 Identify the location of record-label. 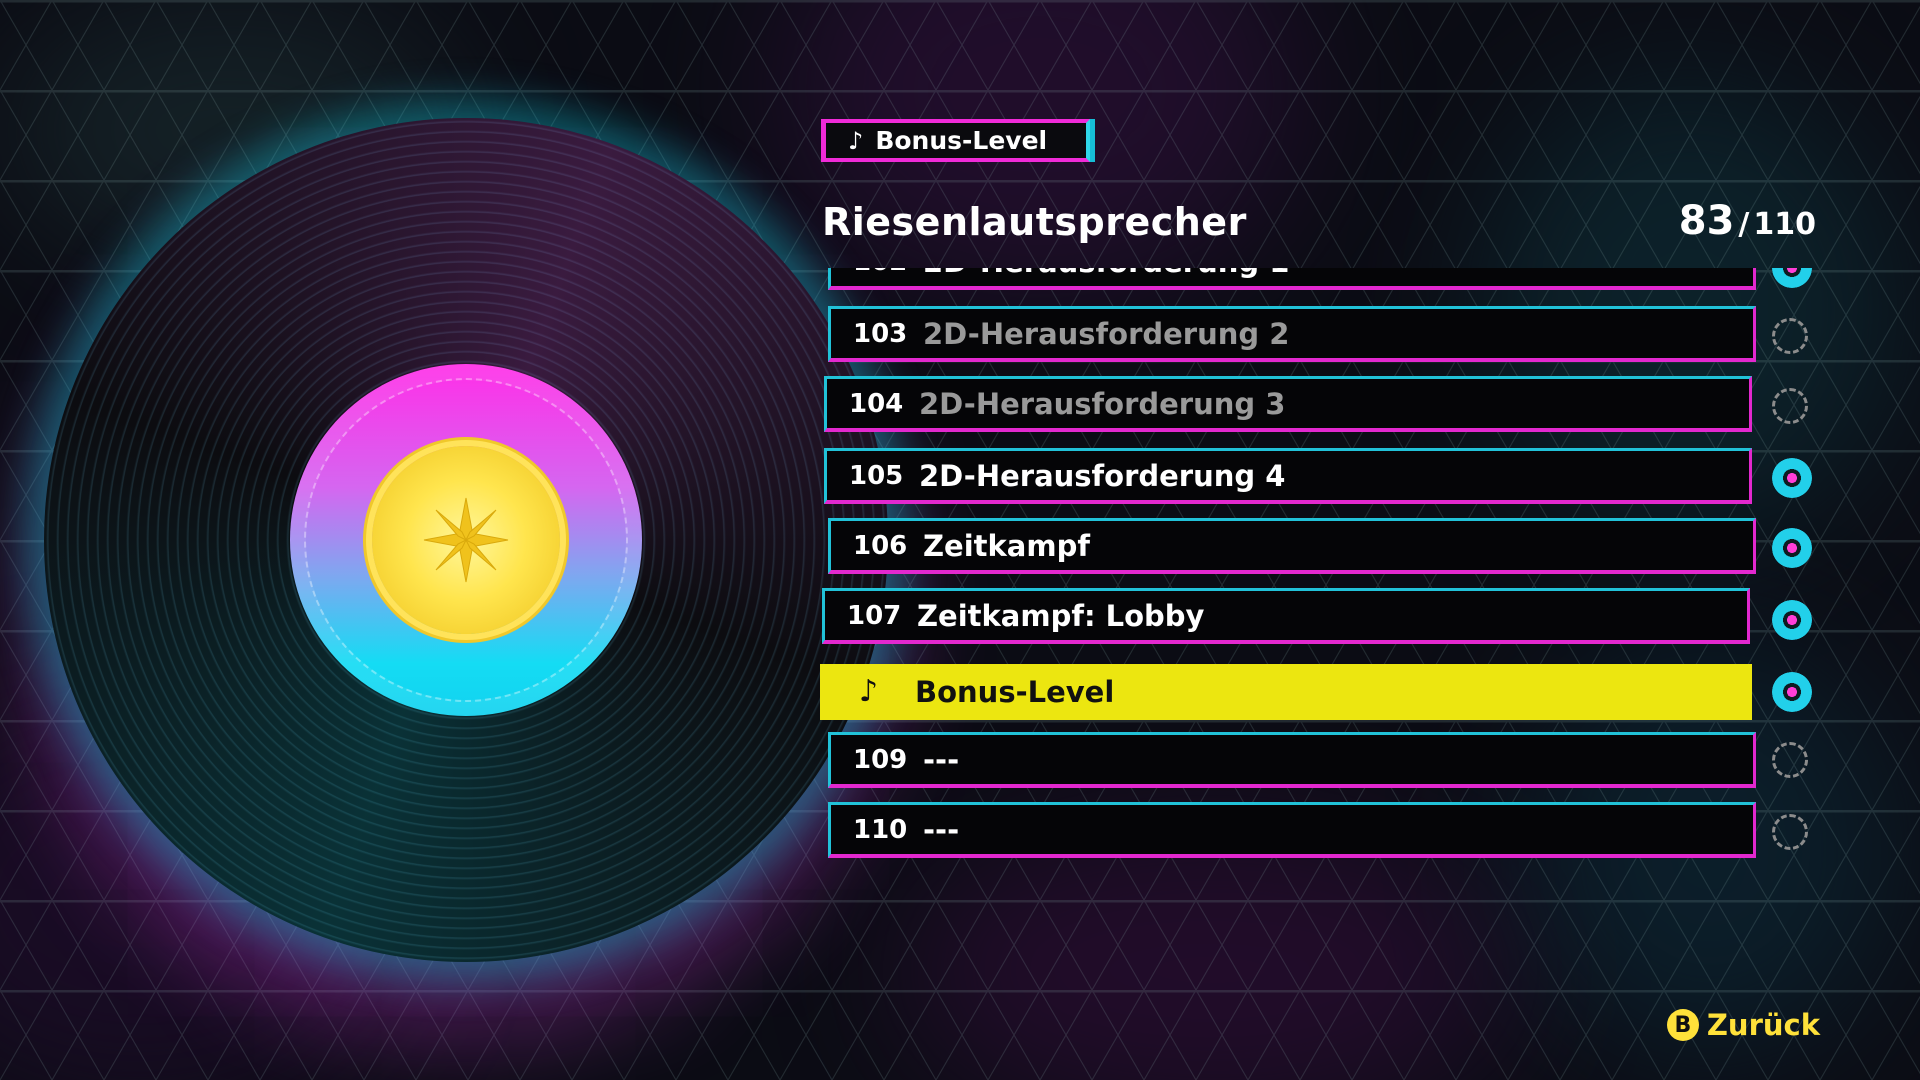
(466, 540).